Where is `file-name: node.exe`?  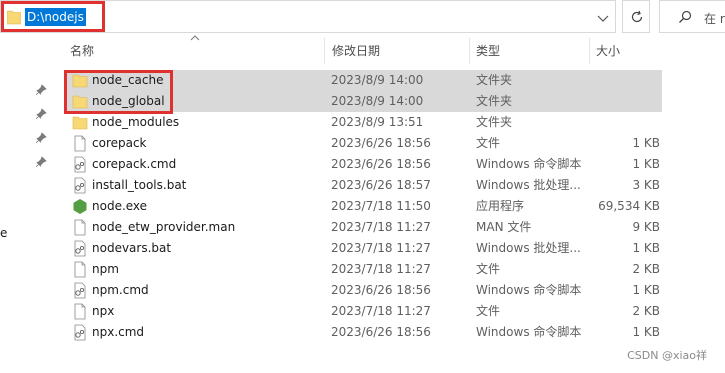 file-name: node.exe is located at coordinates (120, 206).